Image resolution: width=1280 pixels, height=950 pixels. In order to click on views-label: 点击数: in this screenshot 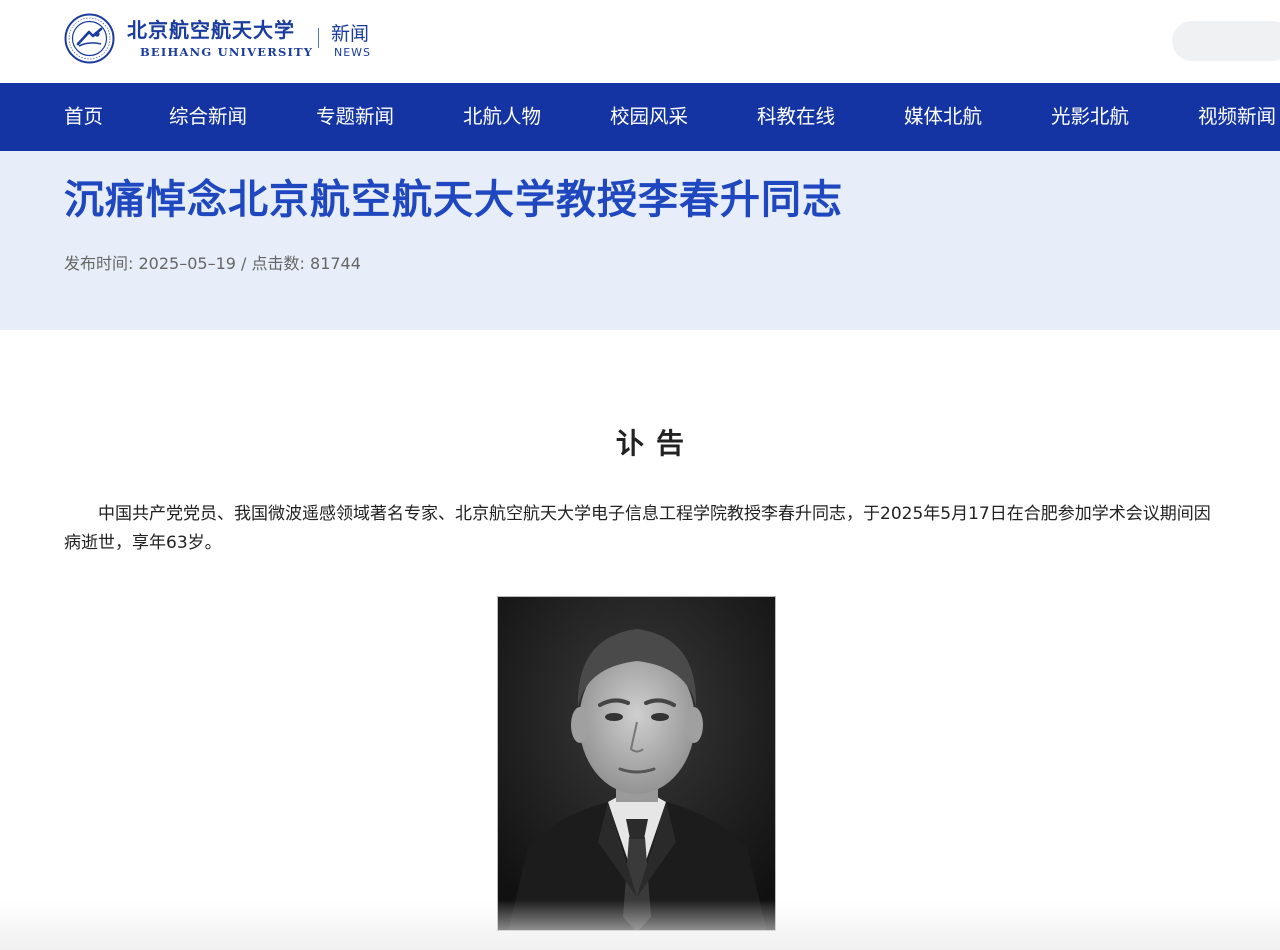, I will do `click(278, 263)`.